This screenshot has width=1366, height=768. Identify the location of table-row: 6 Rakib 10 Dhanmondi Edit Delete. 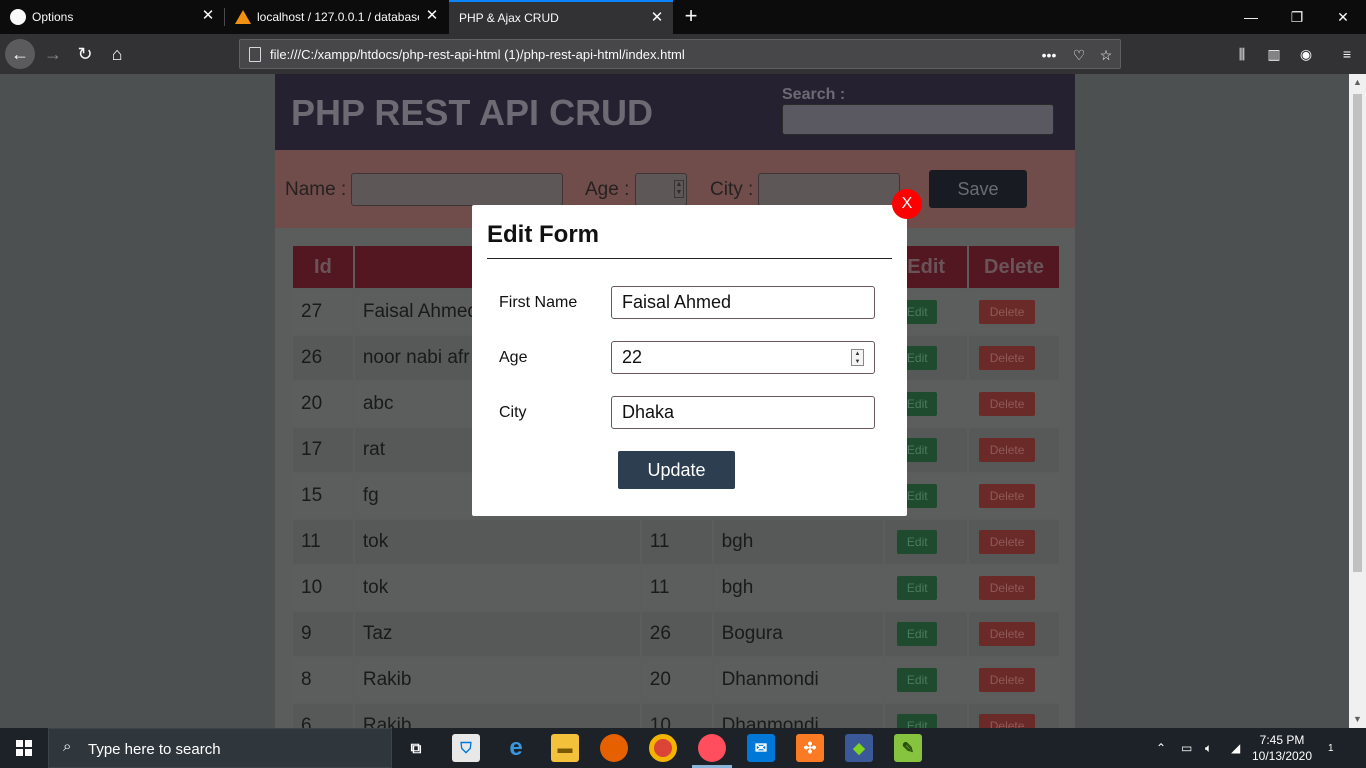
(676, 716).